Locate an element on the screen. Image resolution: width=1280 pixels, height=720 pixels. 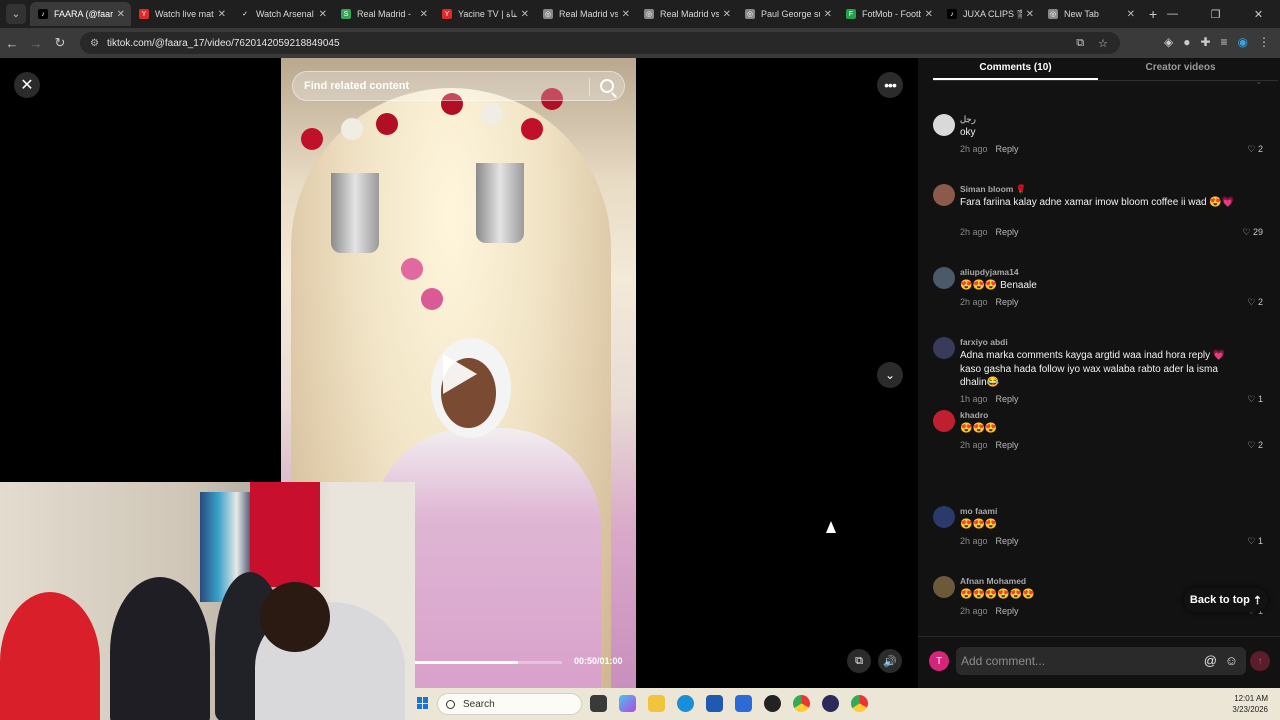
back-icon: ← is located at coordinates (12, 43).